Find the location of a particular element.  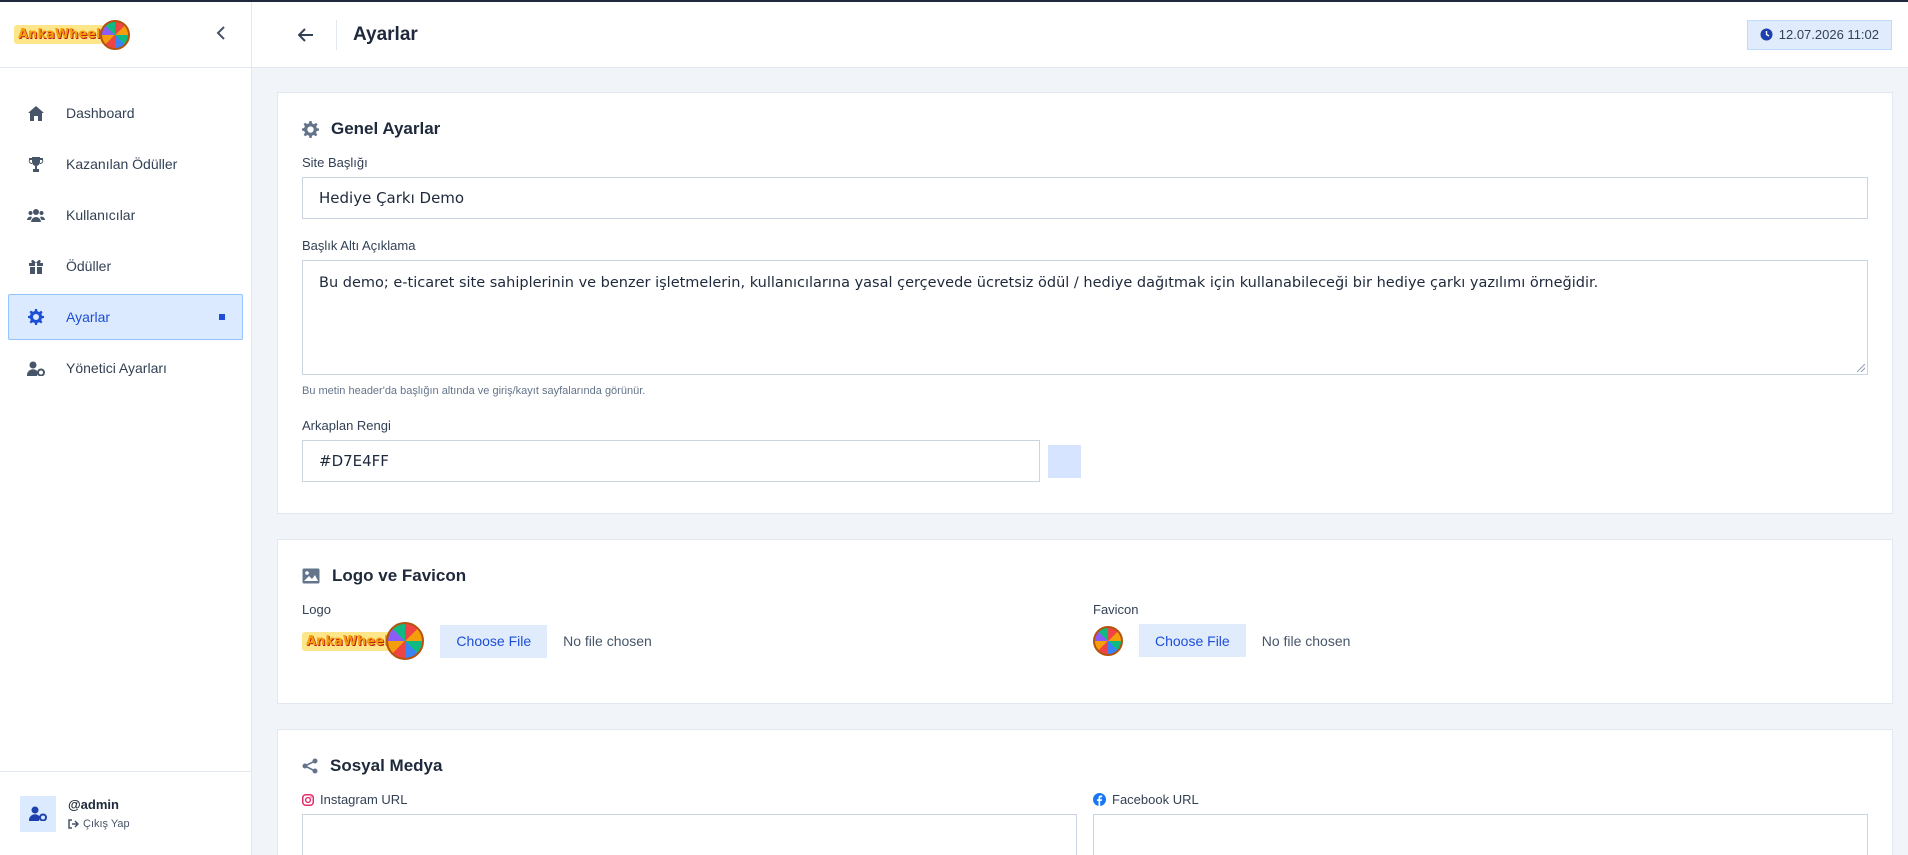

brand-logo: AnkaWheel is located at coordinates (72, 35).